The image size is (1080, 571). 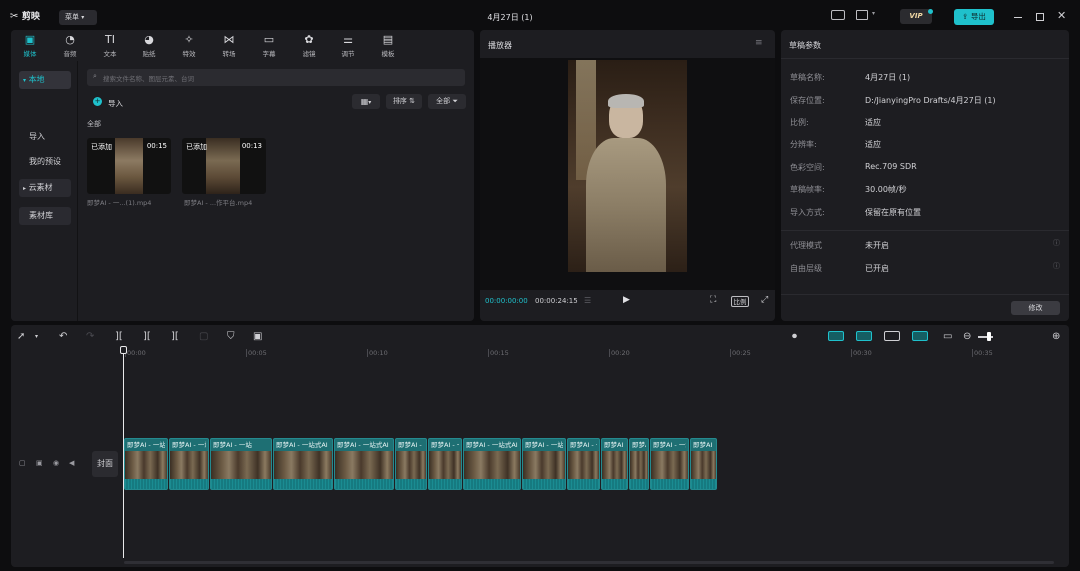 What do you see at coordinates (175, 337) in the screenshot?
I see `split-right-icon: ][` at bounding box center [175, 337].